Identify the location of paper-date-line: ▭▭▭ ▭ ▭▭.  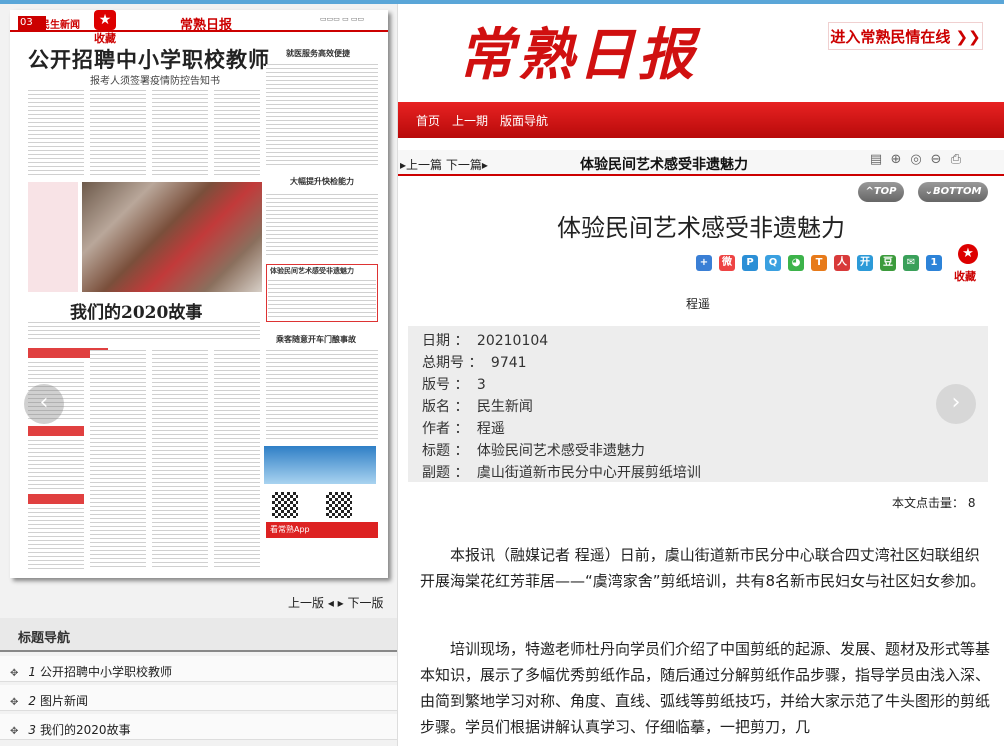
(342, 19).